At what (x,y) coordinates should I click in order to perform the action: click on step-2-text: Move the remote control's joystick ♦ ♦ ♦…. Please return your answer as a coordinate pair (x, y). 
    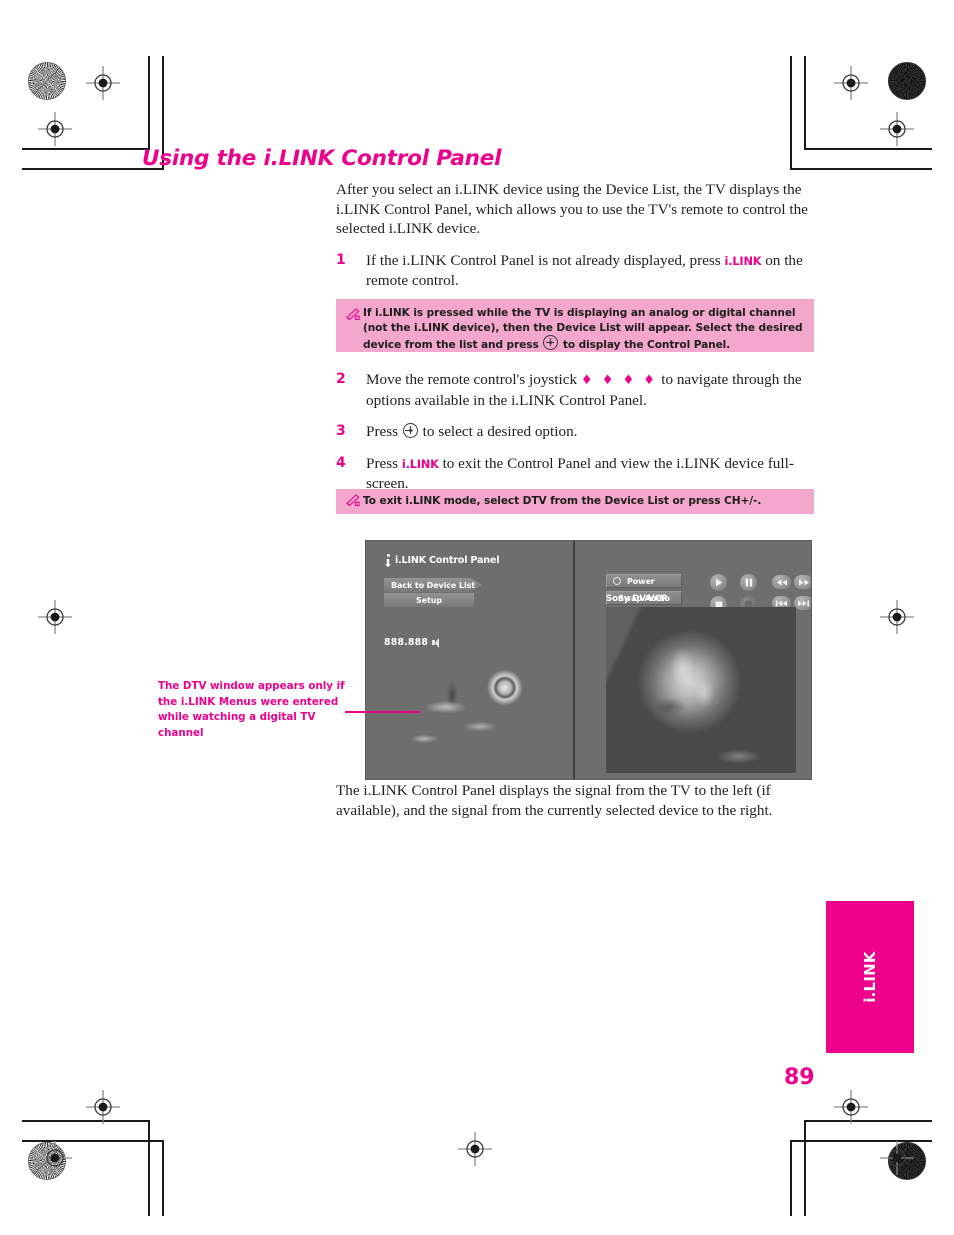
    Looking at the image, I should click on (590, 390).